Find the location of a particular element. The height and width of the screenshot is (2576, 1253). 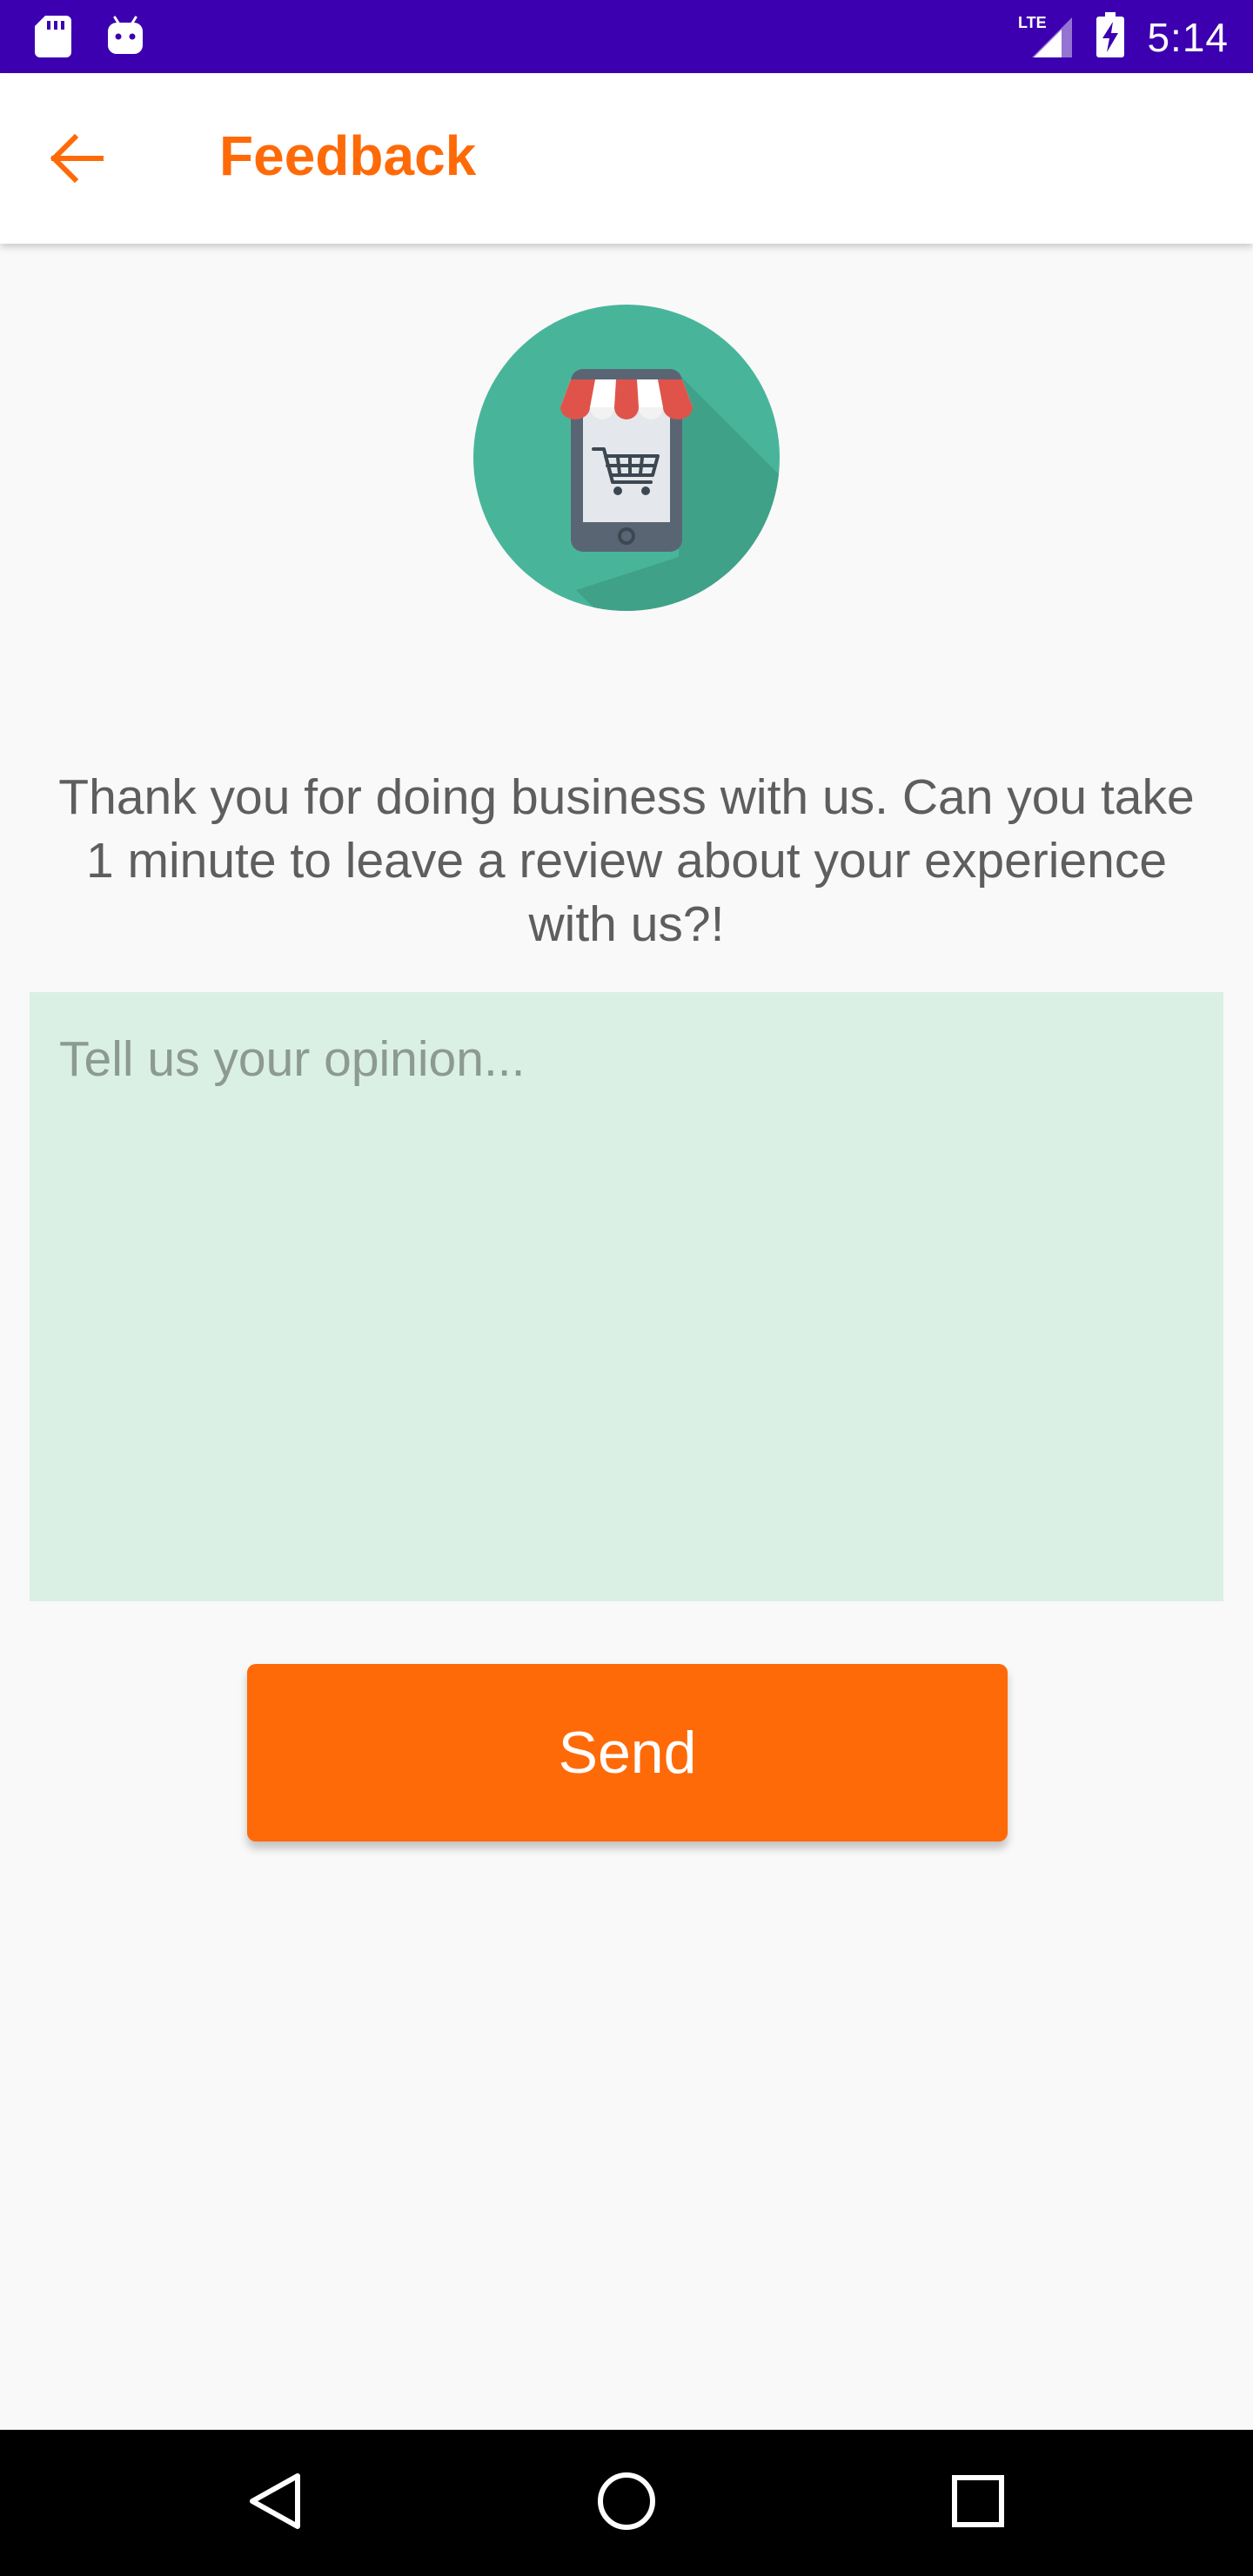

network-label: LTE is located at coordinates (1032, 22).